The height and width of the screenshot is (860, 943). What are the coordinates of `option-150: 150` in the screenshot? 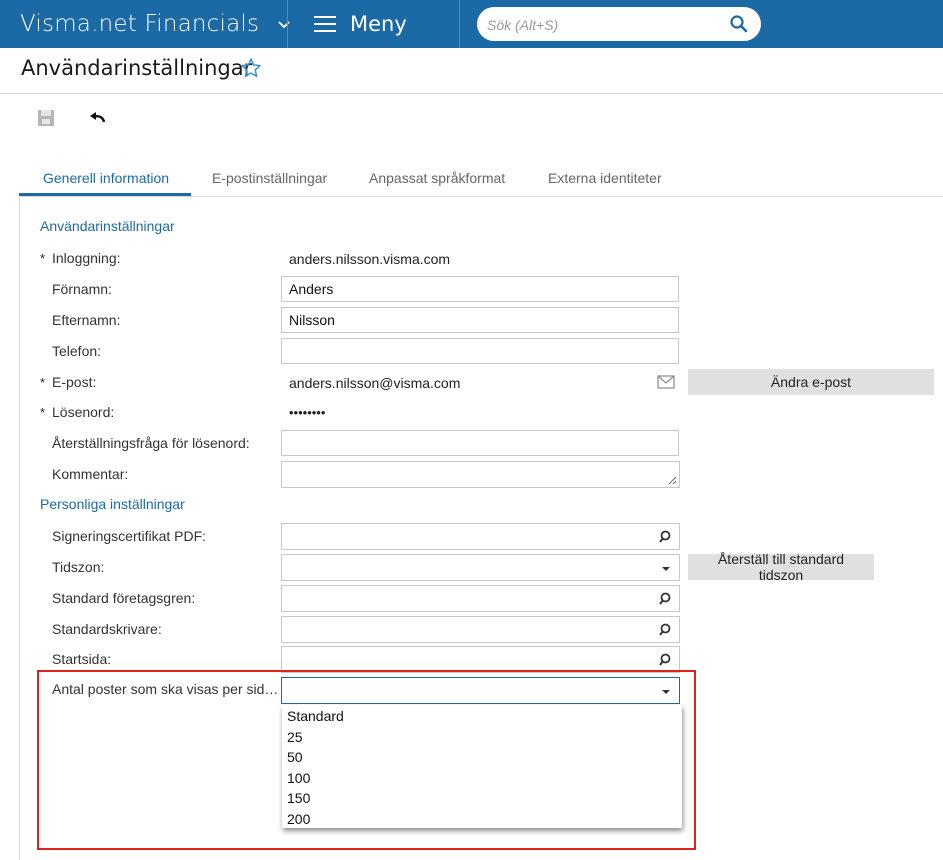 It's located at (298, 798).